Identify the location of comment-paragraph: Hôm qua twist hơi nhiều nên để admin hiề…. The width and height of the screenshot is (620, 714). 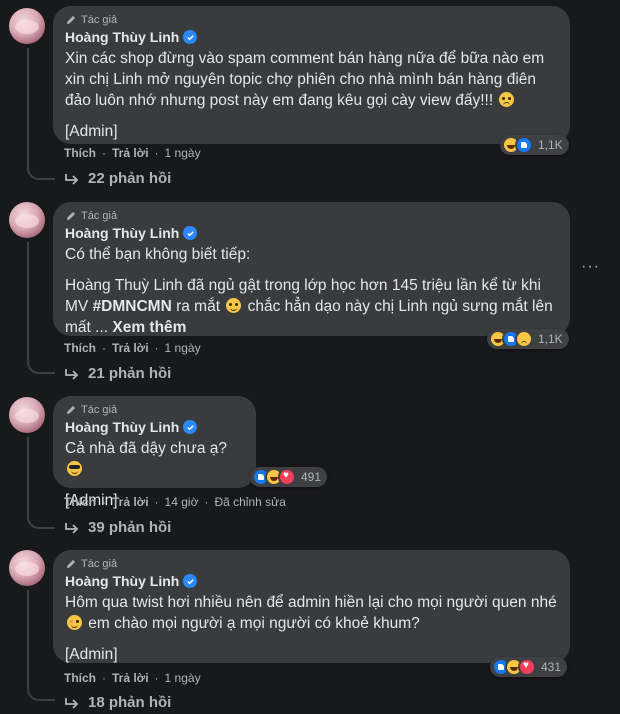
(311, 602).